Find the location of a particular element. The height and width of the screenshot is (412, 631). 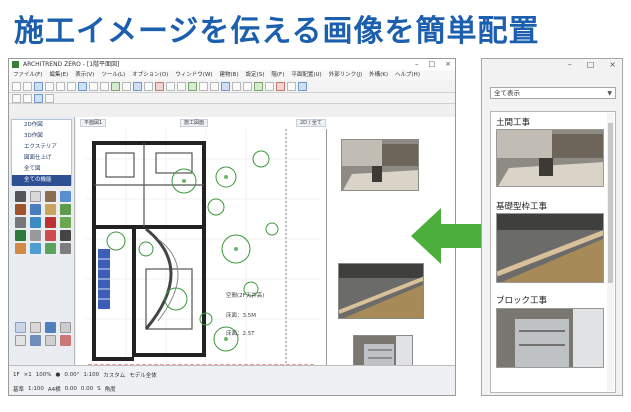

menu-help: ヘルプ(H) is located at coordinates (407, 75).